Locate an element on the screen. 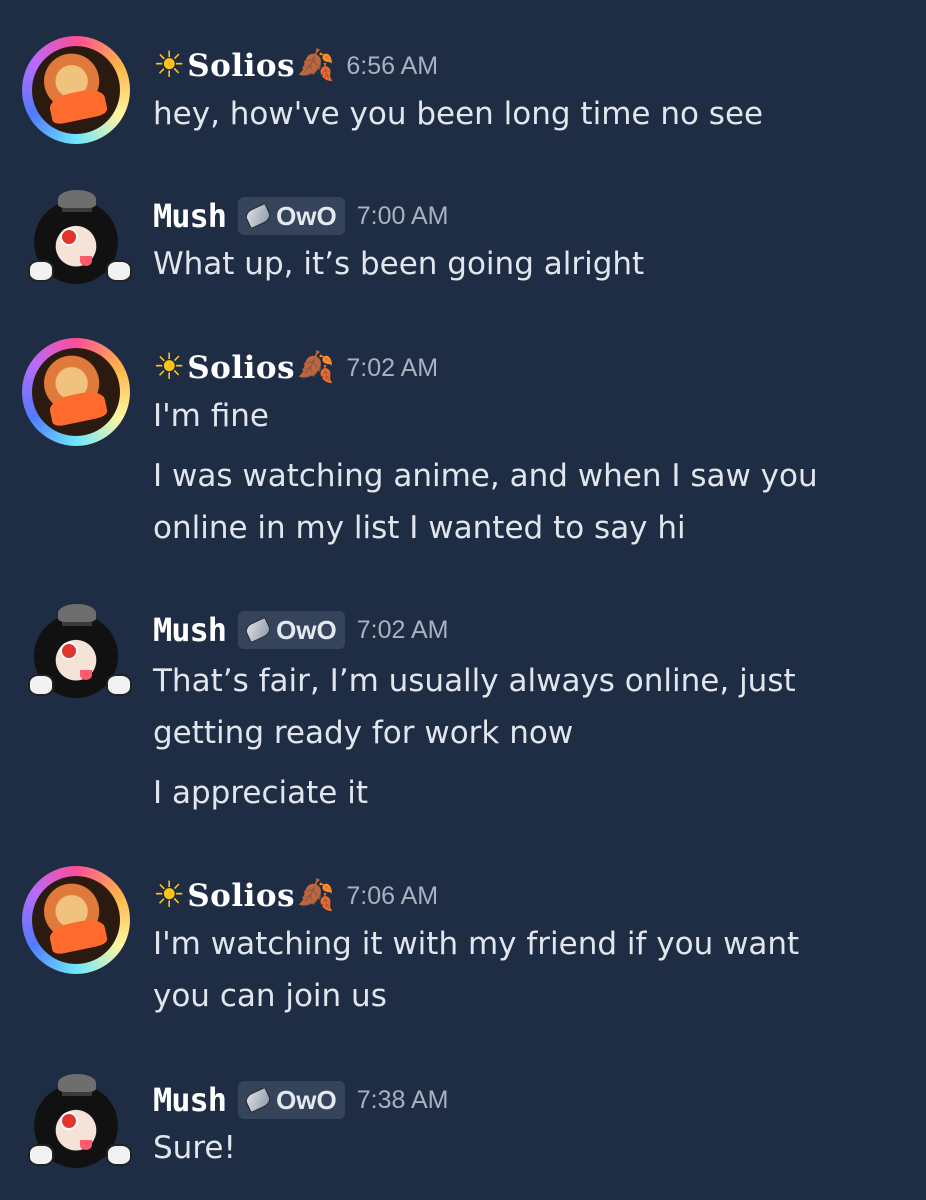 The height and width of the screenshot is (1200, 926). message-text: I appreciate it is located at coordinates (260, 793).